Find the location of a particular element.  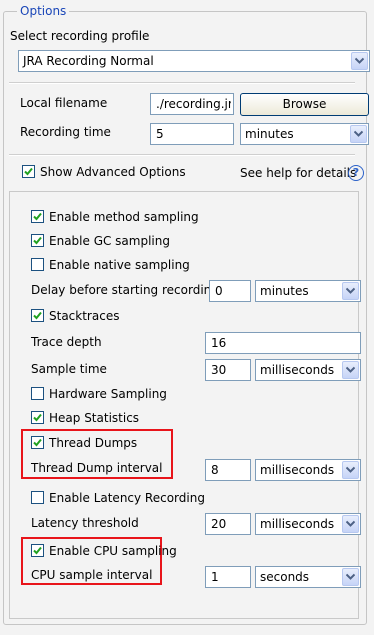

gc-sampling-checkbox: Enable GC sampling is located at coordinates (131, 241).